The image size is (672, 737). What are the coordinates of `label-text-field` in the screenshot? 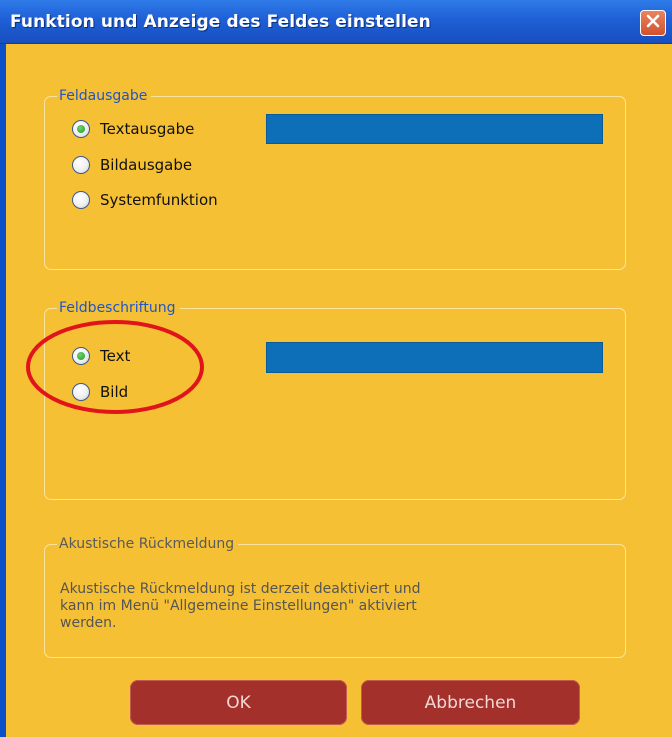 It's located at (434, 357).